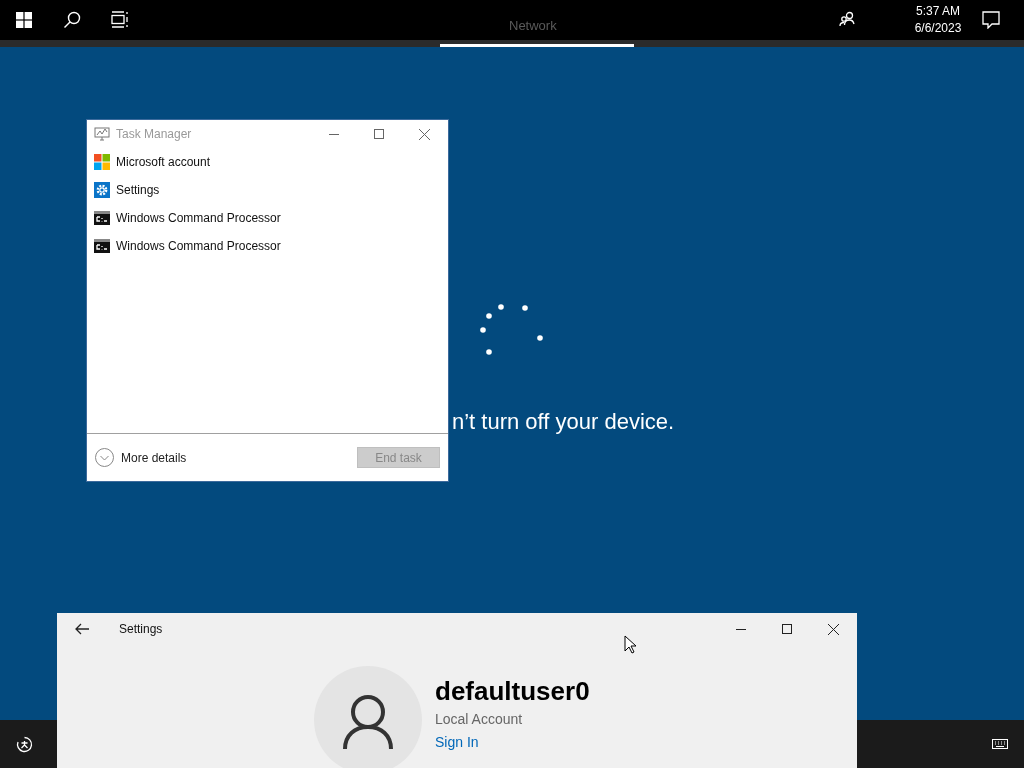 The height and width of the screenshot is (768, 1024). Describe the element at coordinates (24, 744) in the screenshot. I see `accessibility-icon` at that location.